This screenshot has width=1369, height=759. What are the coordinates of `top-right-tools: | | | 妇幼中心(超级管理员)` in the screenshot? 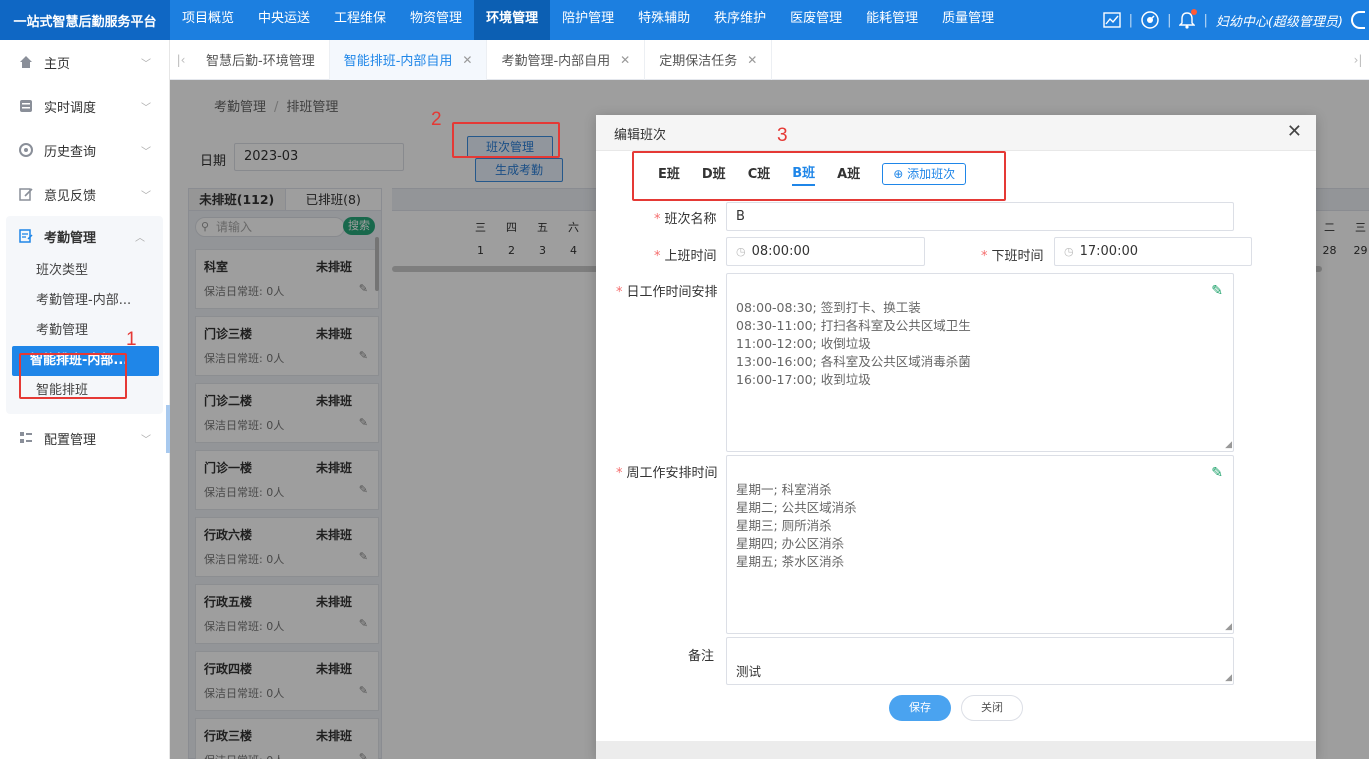 It's located at (1235, 20).